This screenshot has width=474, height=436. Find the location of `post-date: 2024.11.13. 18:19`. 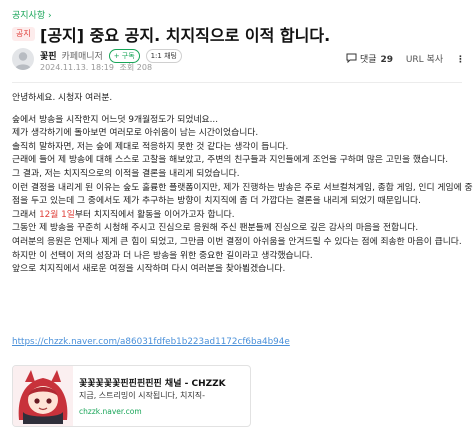

post-date: 2024.11.13. 18:19 is located at coordinates (77, 67).